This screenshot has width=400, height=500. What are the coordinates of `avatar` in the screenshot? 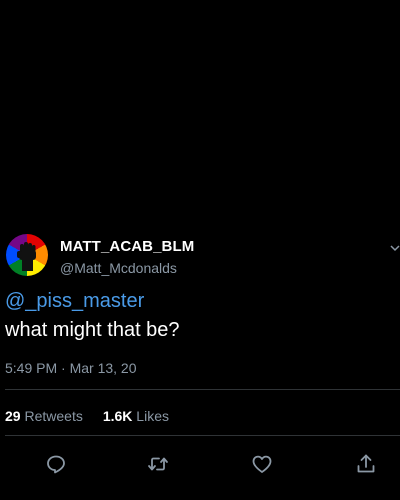 It's located at (27, 255).